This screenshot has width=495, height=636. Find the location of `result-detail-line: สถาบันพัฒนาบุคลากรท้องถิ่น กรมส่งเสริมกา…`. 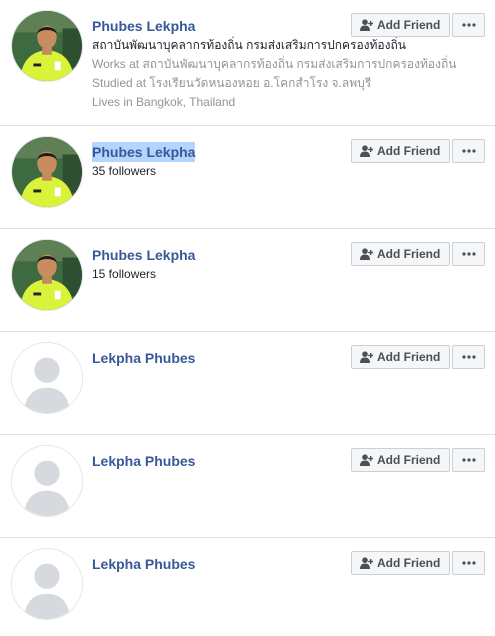

result-detail-line: สถาบันพัฒนาบุคลากรท้องถิ่น กรมส่งเสริมกา… is located at coordinates (249, 45).